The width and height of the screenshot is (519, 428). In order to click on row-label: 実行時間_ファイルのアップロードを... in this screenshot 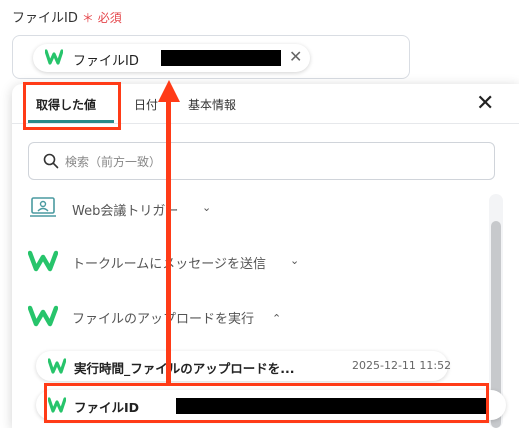, I will do `click(184, 368)`.